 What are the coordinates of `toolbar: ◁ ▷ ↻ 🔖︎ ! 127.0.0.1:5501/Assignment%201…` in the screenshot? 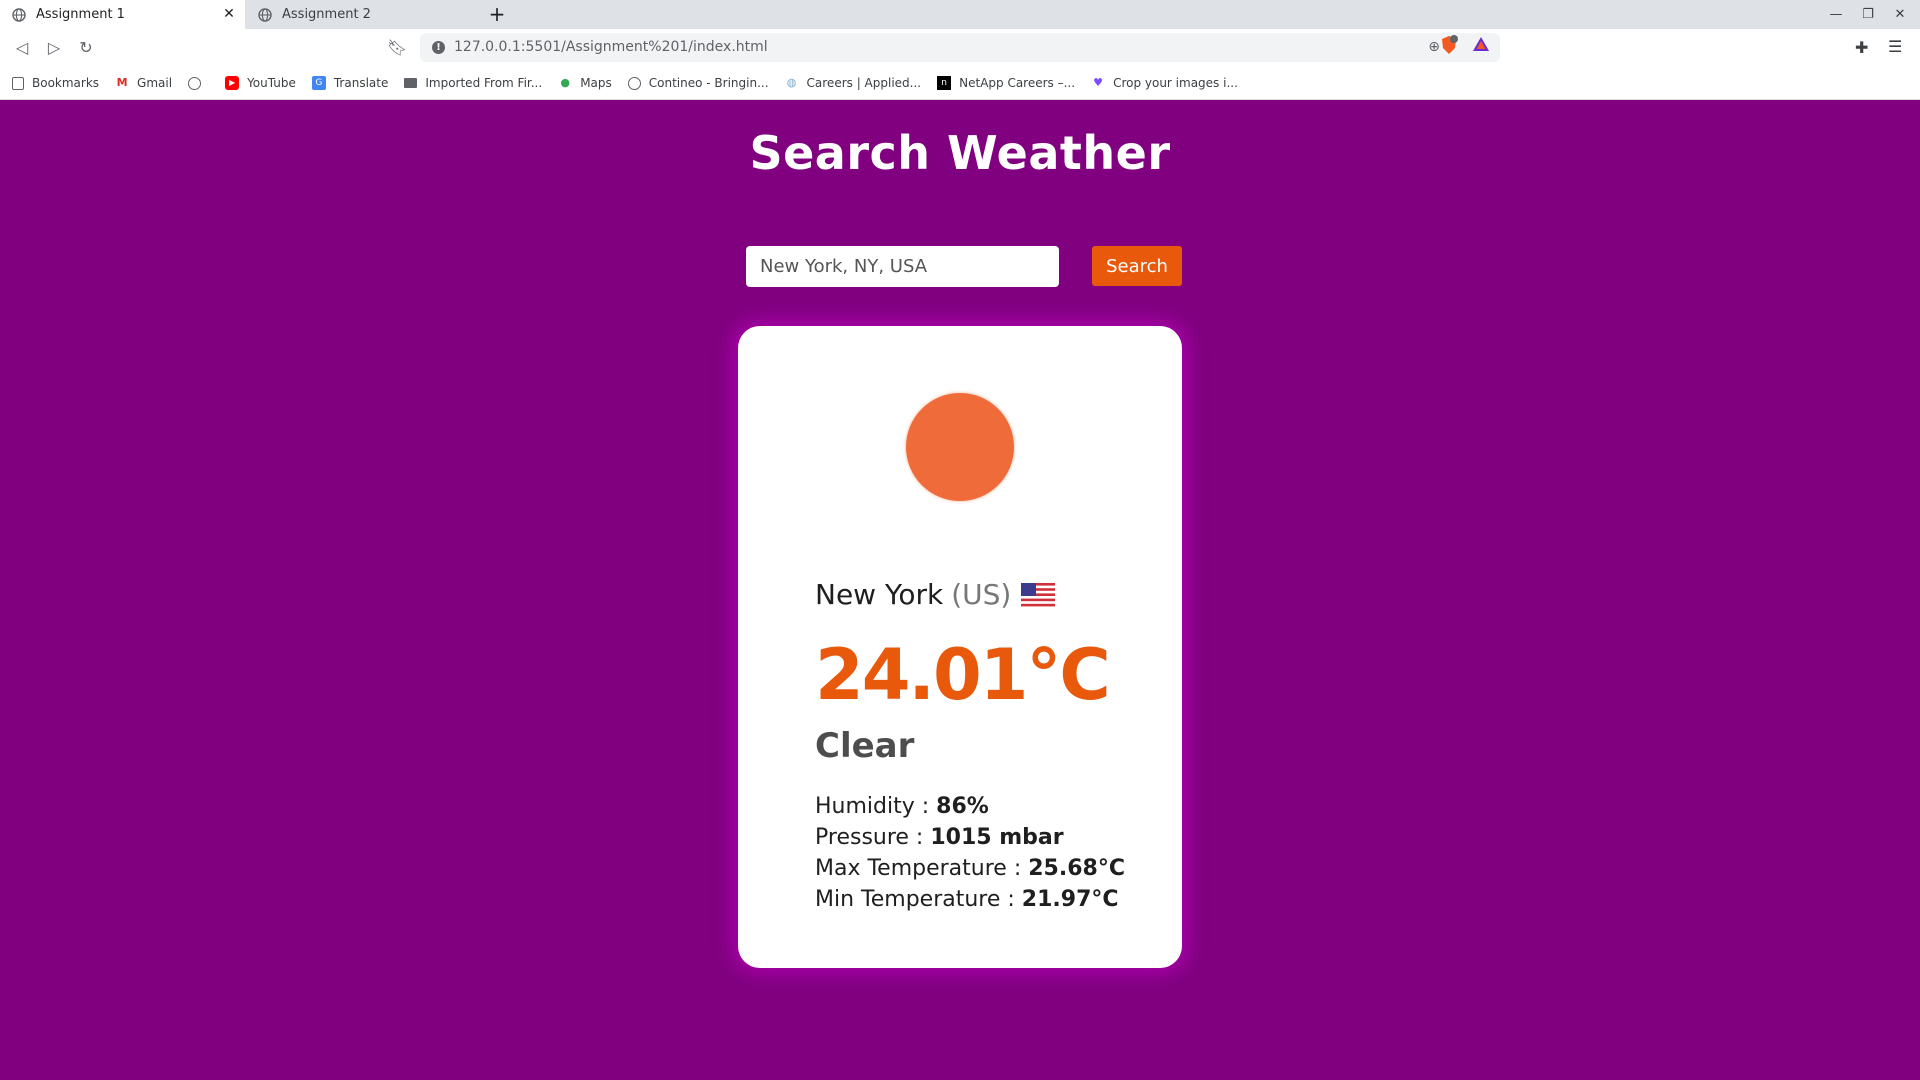 It's located at (960, 48).